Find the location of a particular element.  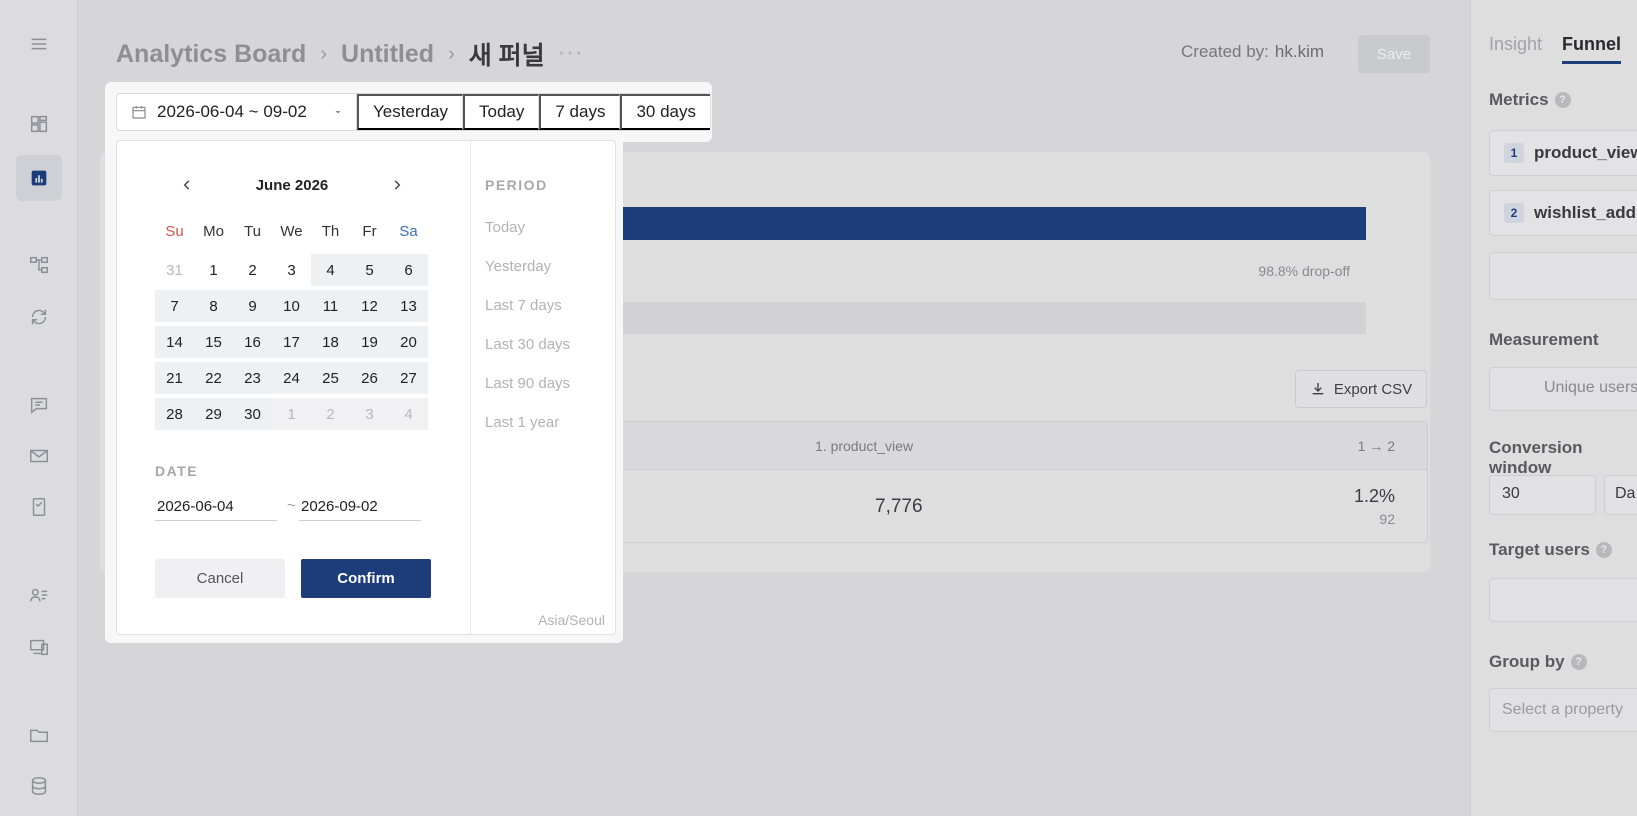

flow-icon is located at coordinates (39, 265).